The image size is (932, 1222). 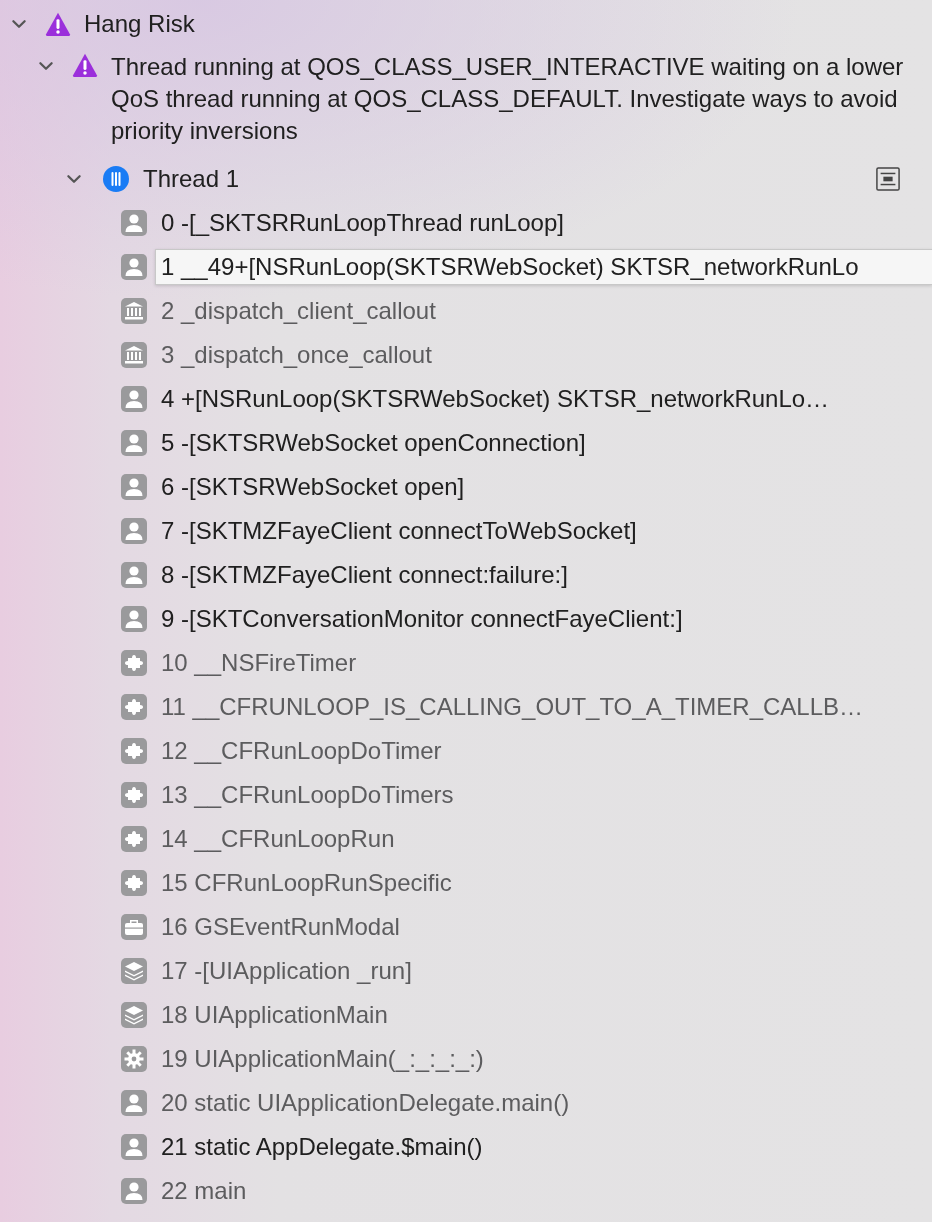 I want to click on frame-label: 15 CFRunLoopRunSpecific, so click(x=306, y=883).